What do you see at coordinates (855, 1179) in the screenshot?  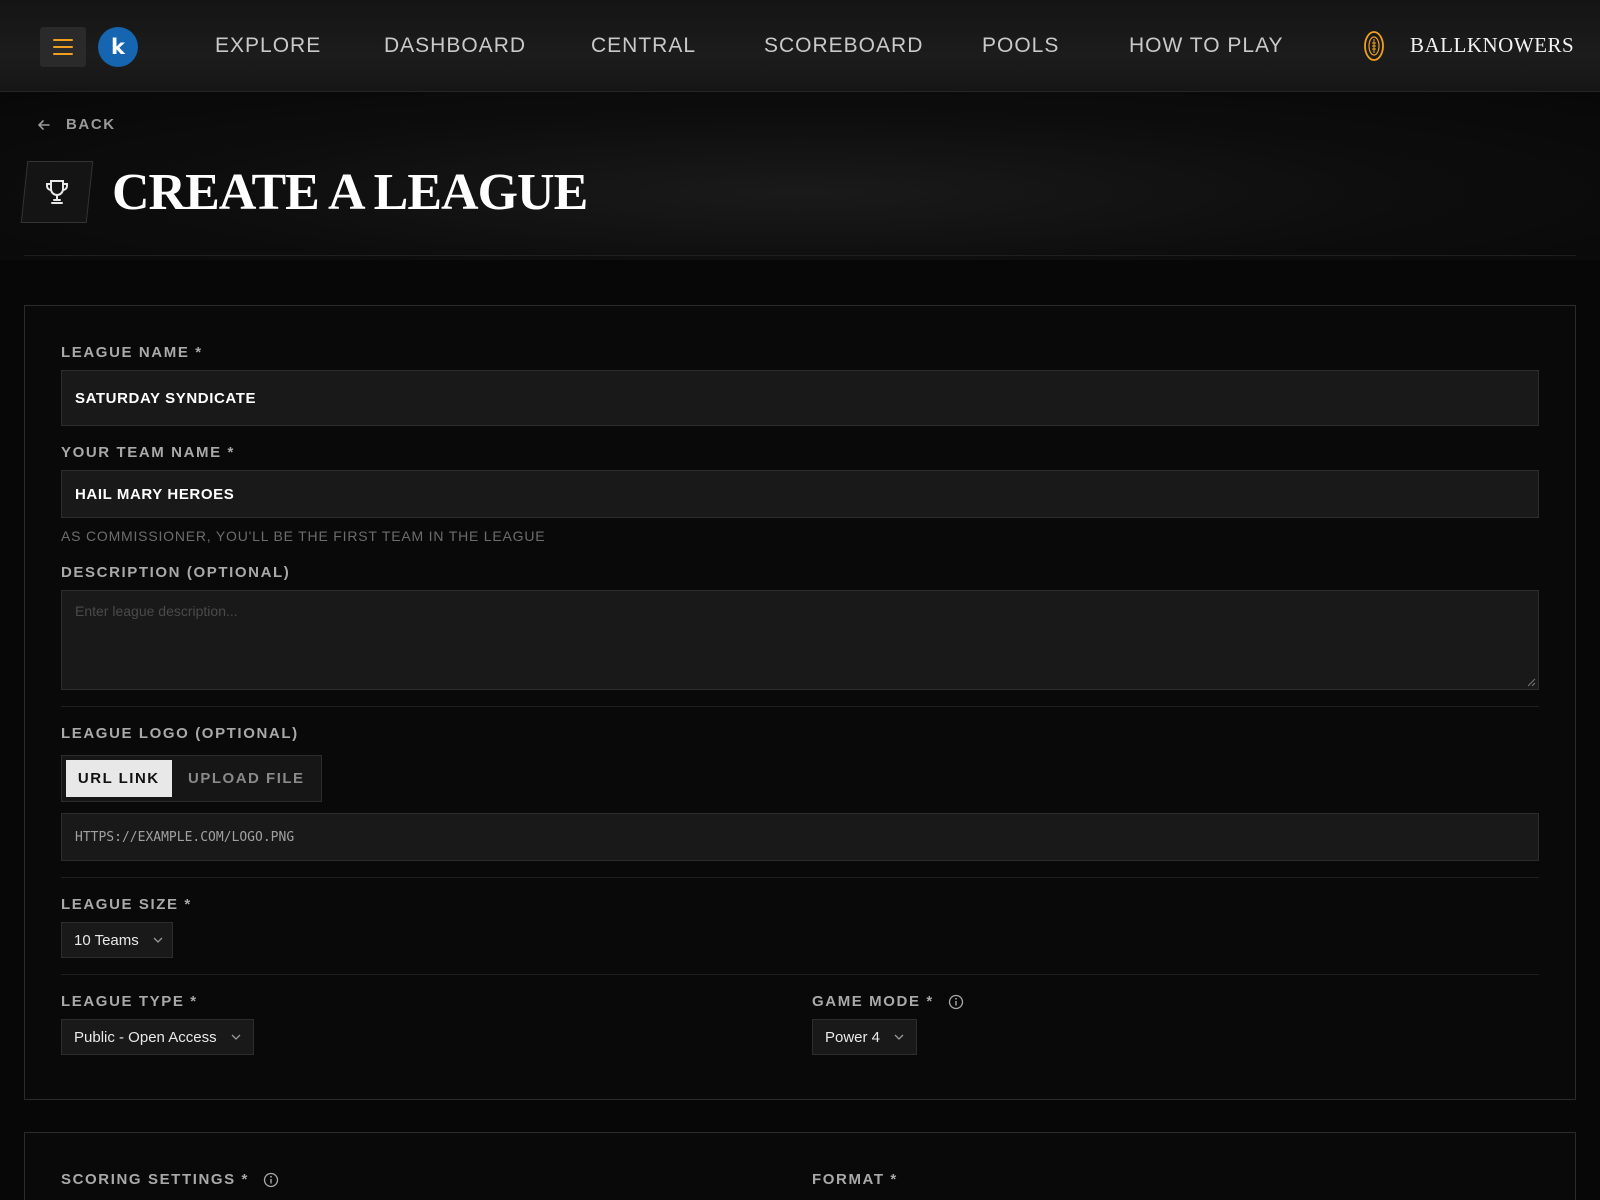 I see `format-label: FORMAT *` at bounding box center [855, 1179].